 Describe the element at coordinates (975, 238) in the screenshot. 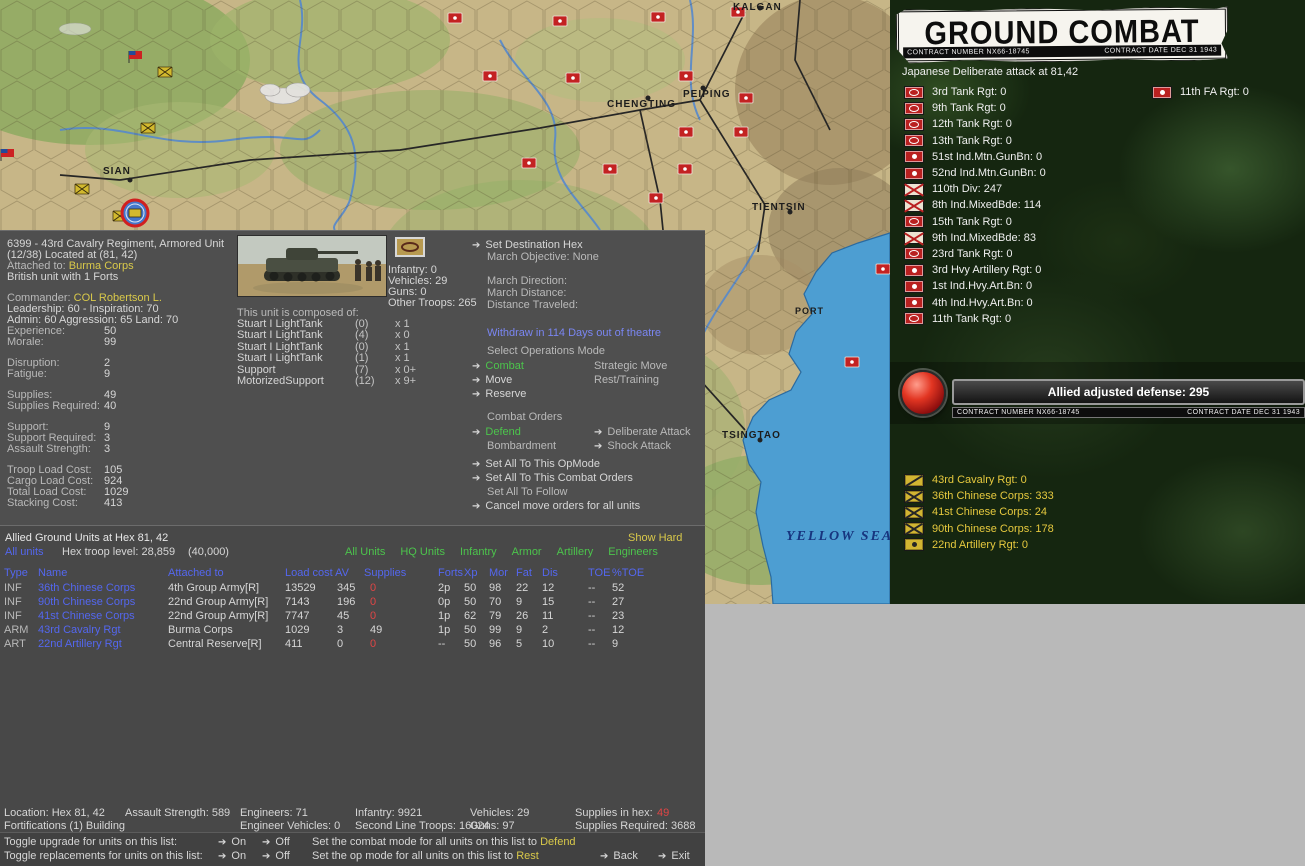

I see `combat-unit-row: 9th Ind.MixedBde: 83` at that location.